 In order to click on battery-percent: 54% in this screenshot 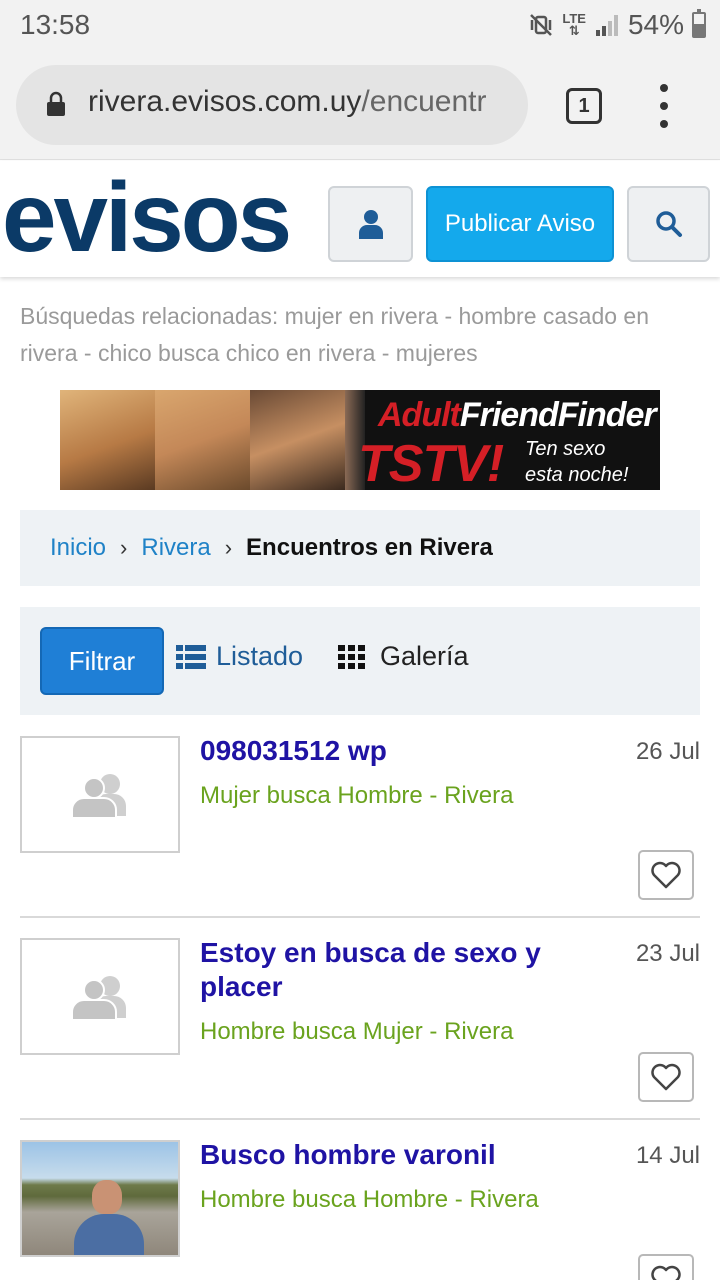, I will do `click(655, 24)`.